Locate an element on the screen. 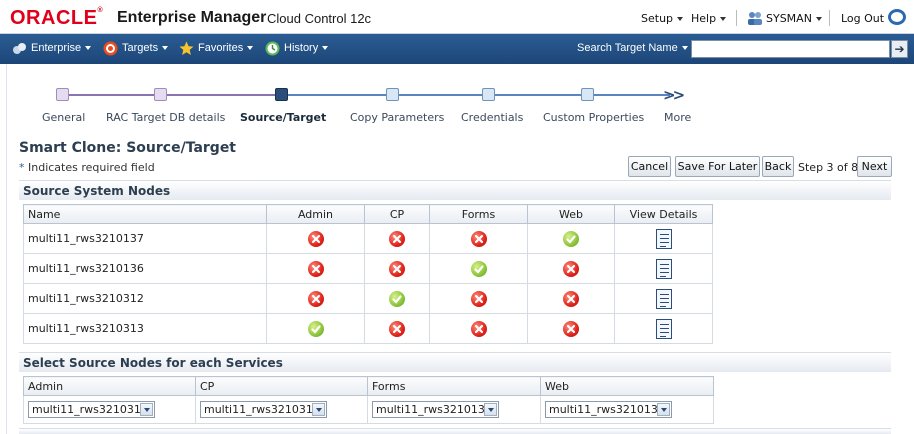 This screenshot has height=434, width=914. logout-link: Log Out is located at coordinates (862, 18).